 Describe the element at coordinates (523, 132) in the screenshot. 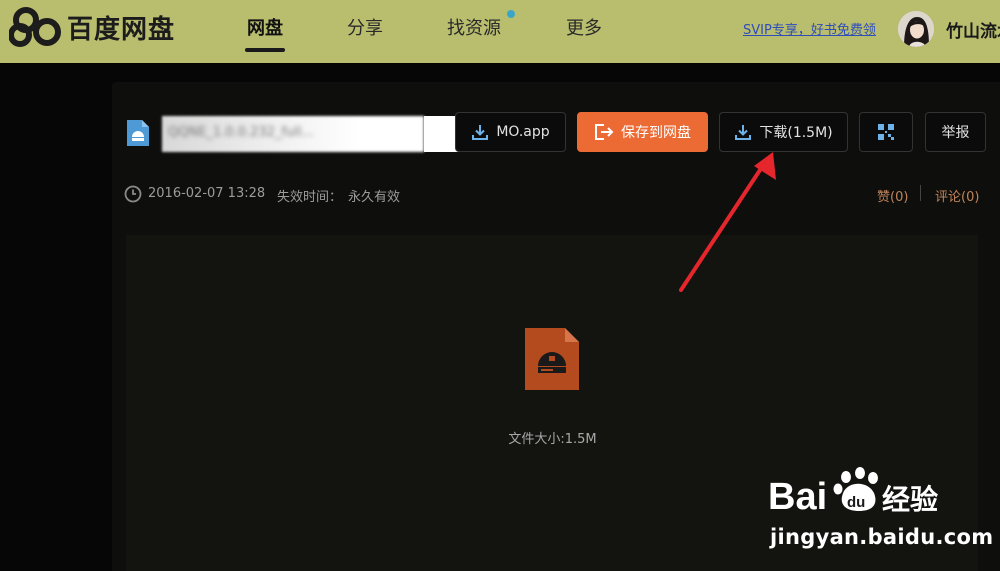

I see `mo-app-label: MO.app` at that location.